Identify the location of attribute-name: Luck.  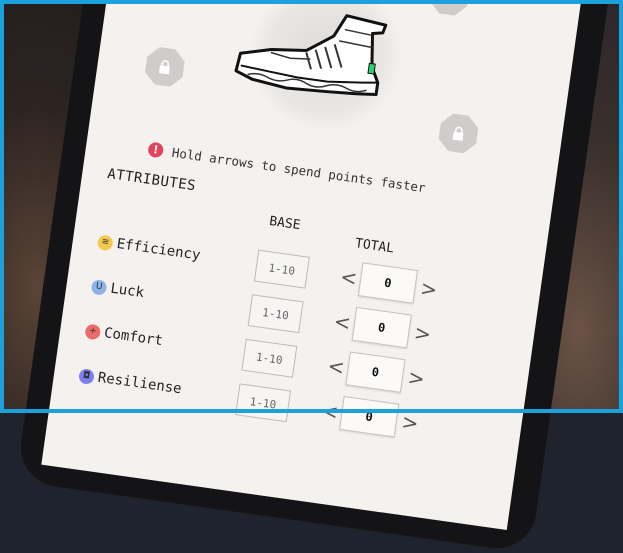
(127, 291).